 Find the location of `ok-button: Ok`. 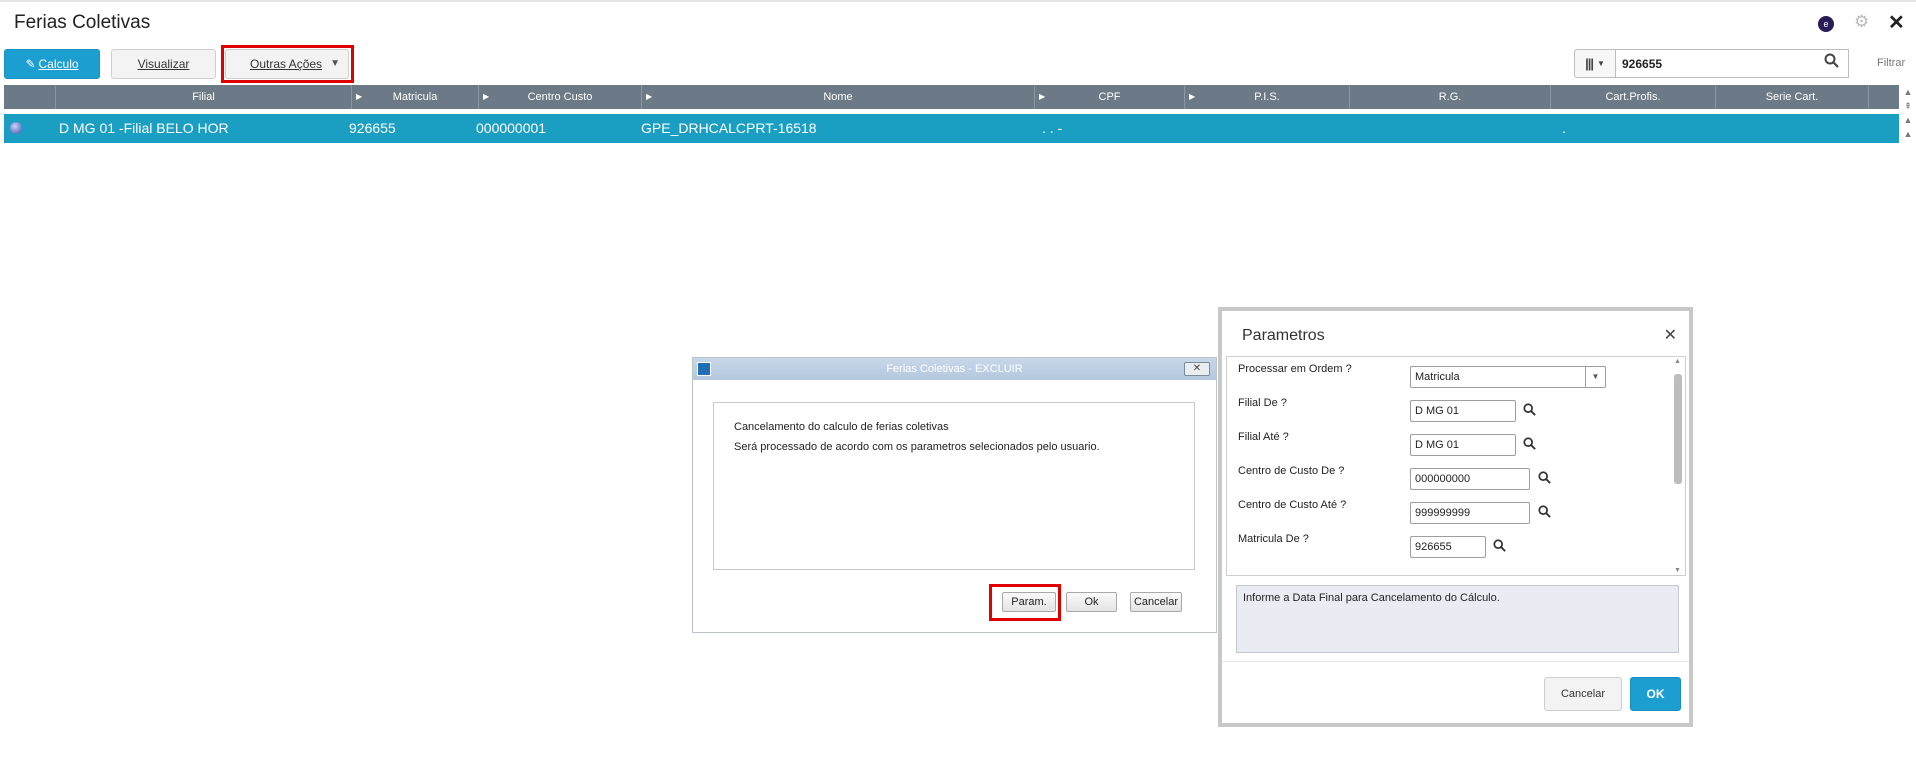

ok-button: Ok is located at coordinates (1091, 602).